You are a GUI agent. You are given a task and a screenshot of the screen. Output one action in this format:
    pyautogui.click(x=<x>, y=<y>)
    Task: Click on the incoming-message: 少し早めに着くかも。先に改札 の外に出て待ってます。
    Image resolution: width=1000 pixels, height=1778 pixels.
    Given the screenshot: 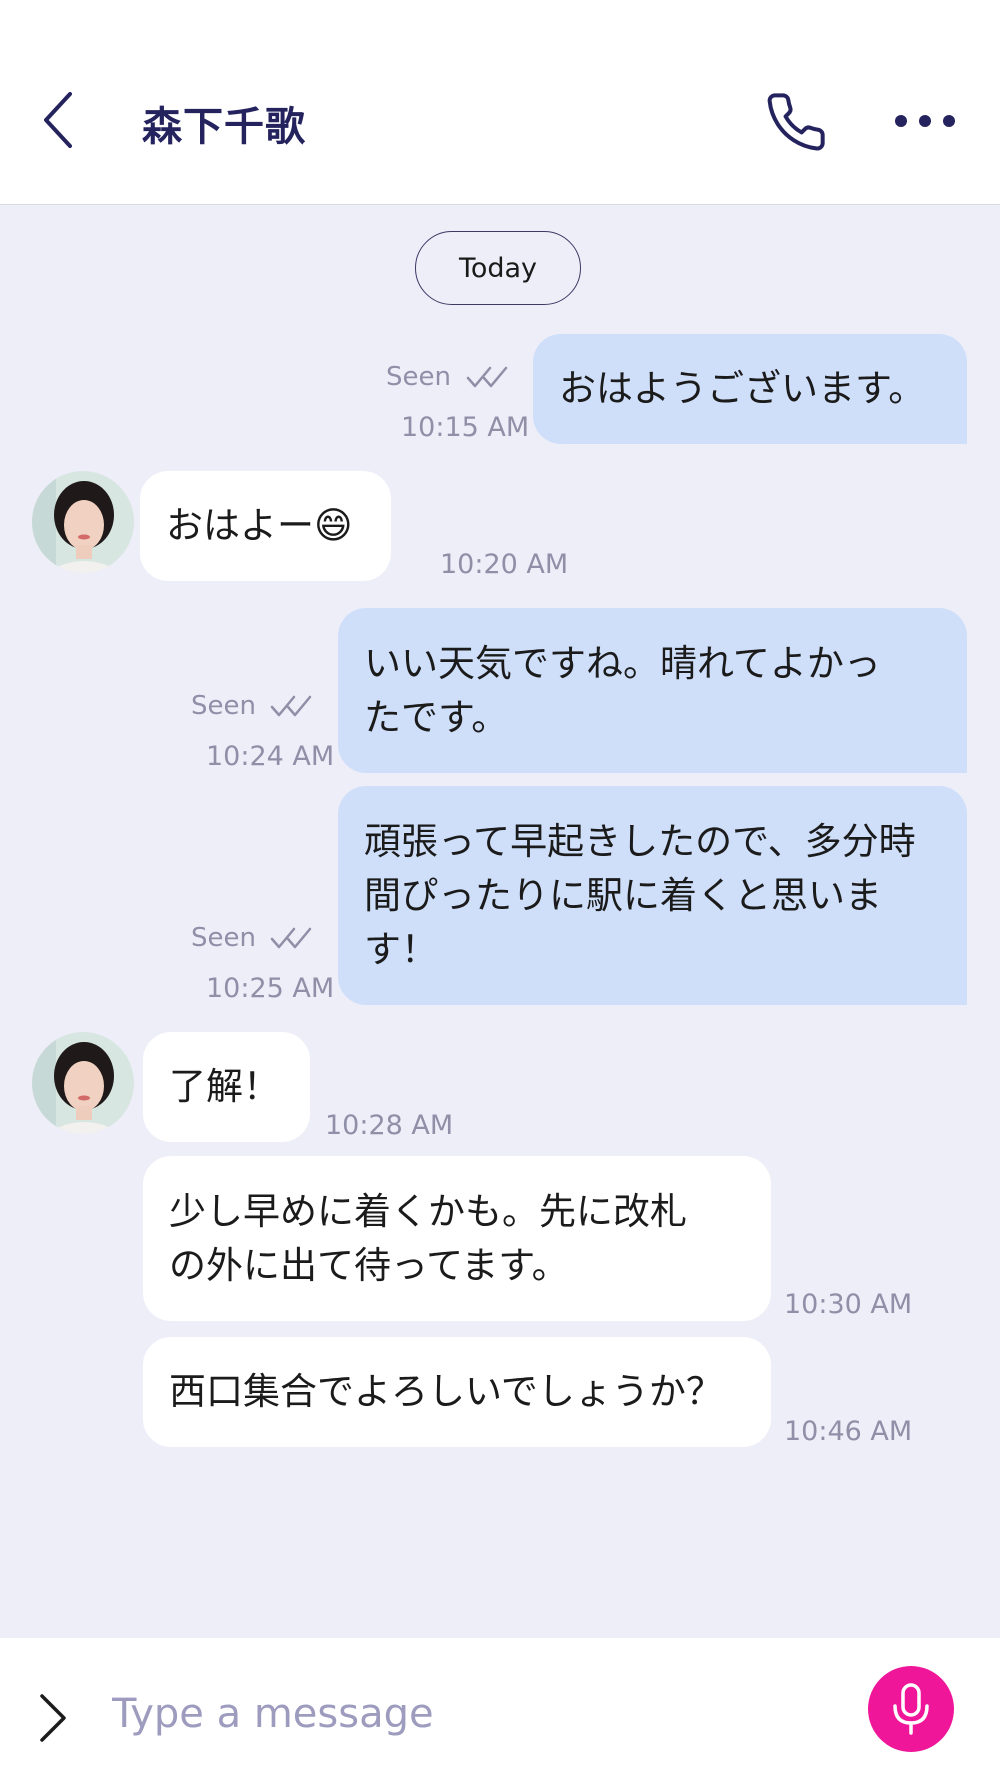 What is the action you would take?
    pyautogui.click(x=457, y=1238)
    